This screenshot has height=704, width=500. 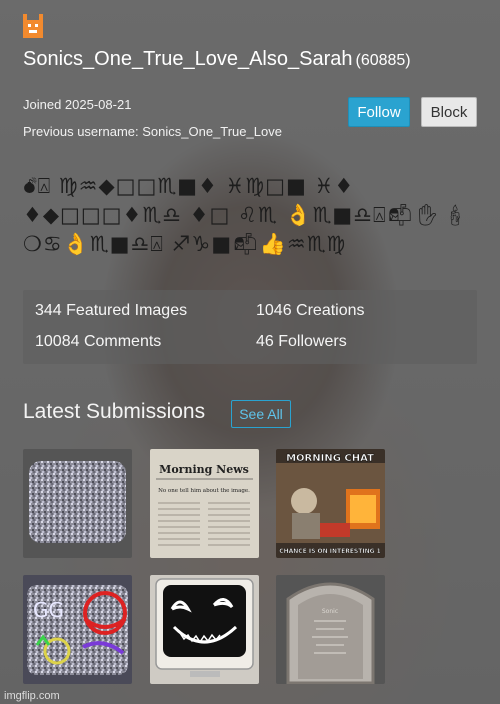 What do you see at coordinates (33, 26) in the screenshot?
I see `avatar-icon` at bounding box center [33, 26].